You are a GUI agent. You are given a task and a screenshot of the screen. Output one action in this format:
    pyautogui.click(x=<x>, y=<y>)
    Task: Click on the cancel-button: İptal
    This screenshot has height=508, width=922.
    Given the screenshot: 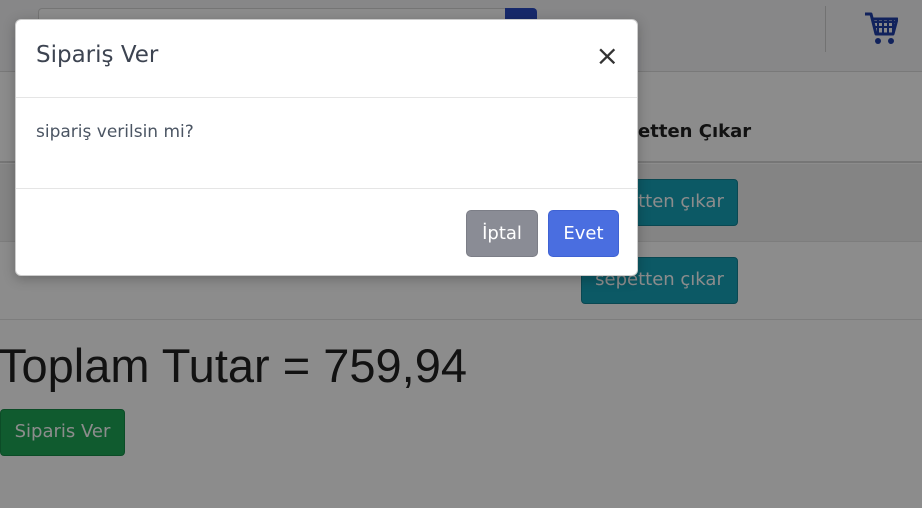 What is the action you would take?
    pyautogui.click(x=502, y=233)
    